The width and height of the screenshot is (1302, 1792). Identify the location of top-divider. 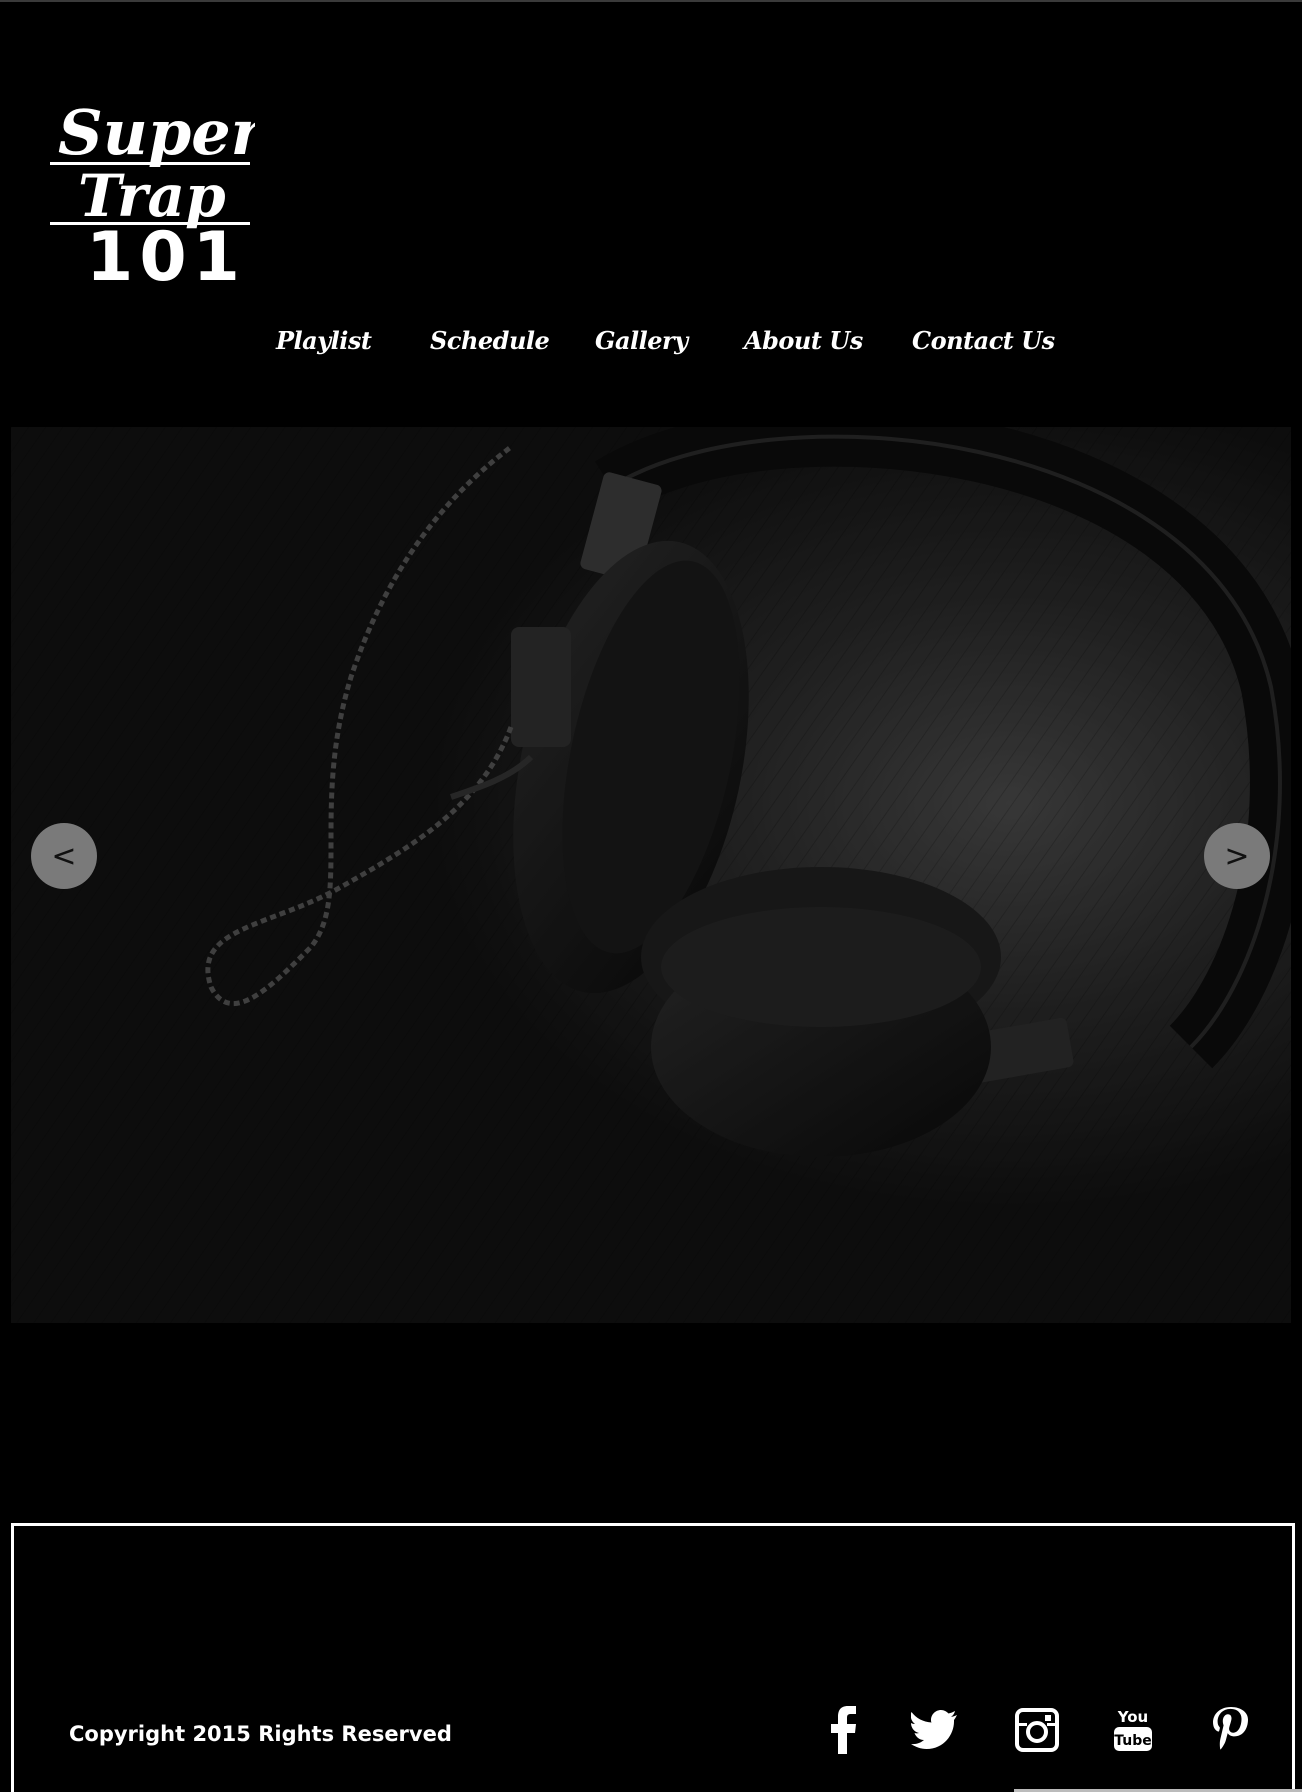
(651, 1).